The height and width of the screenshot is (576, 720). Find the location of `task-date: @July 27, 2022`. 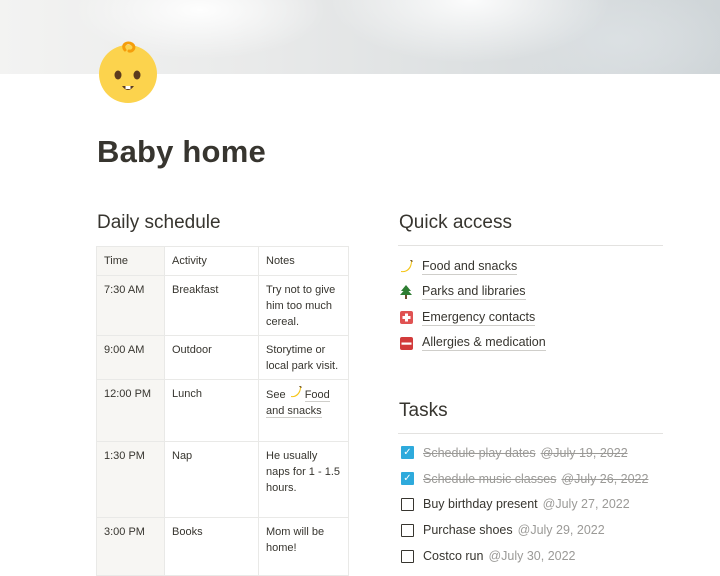

task-date: @July 27, 2022 is located at coordinates (586, 504).